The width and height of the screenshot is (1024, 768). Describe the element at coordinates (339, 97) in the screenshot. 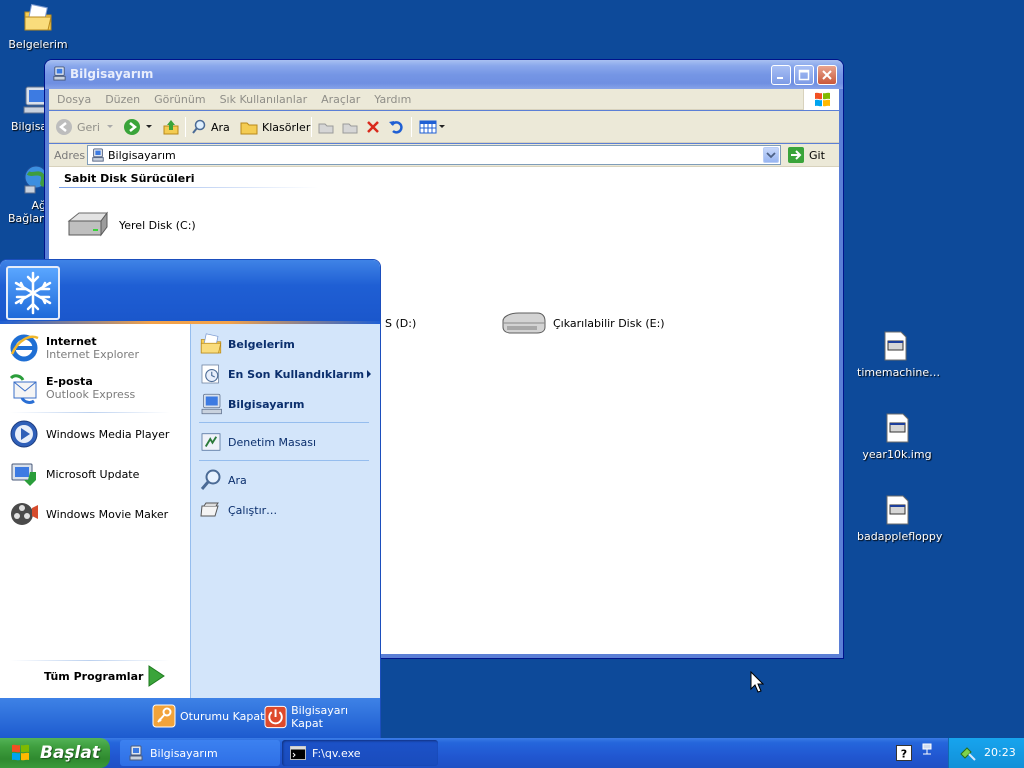

I see `menu-tools: Araçlar` at that location.